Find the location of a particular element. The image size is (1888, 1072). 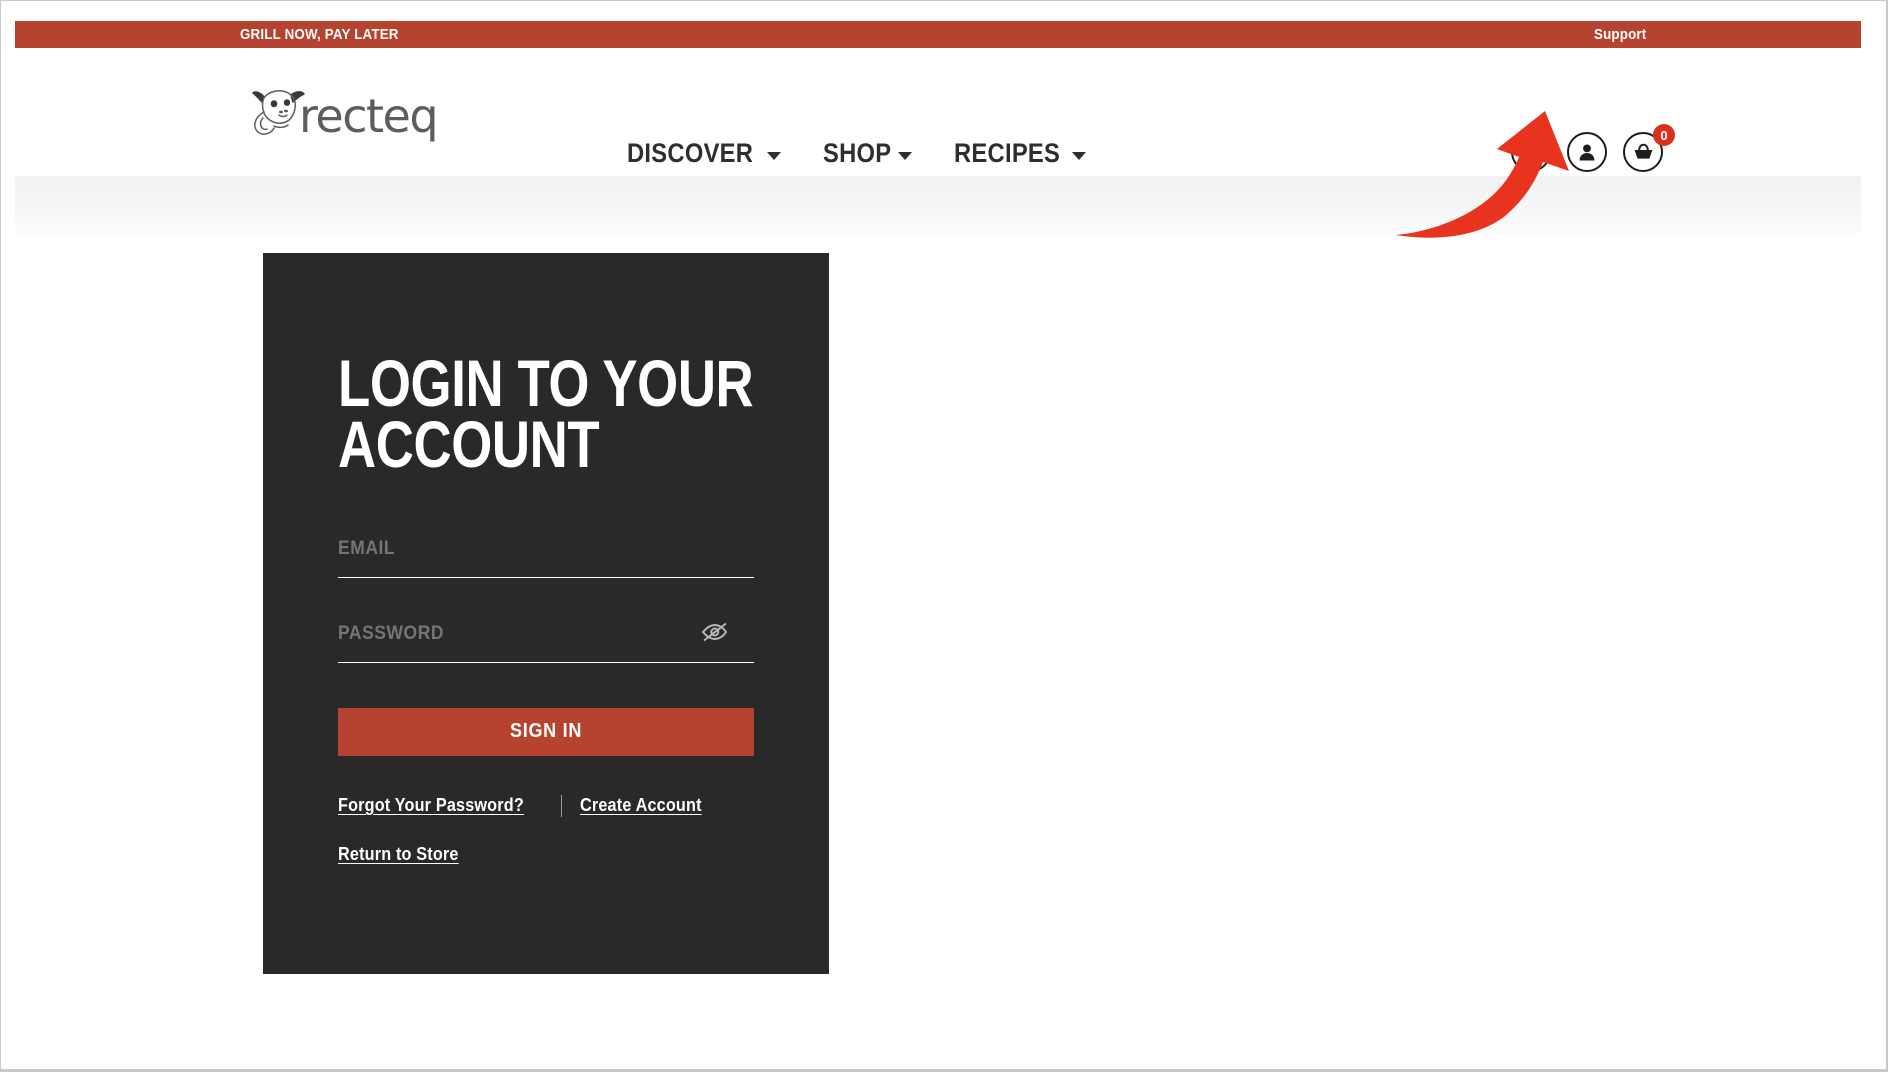

email-input is located at coordinates (529, 548).